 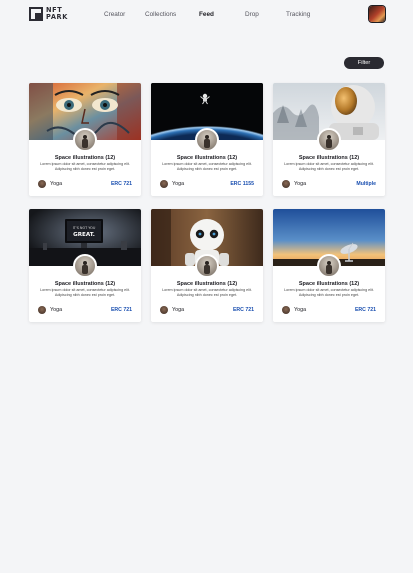 I want to click on nav-drop: Drop, so click(x=252, y=14).